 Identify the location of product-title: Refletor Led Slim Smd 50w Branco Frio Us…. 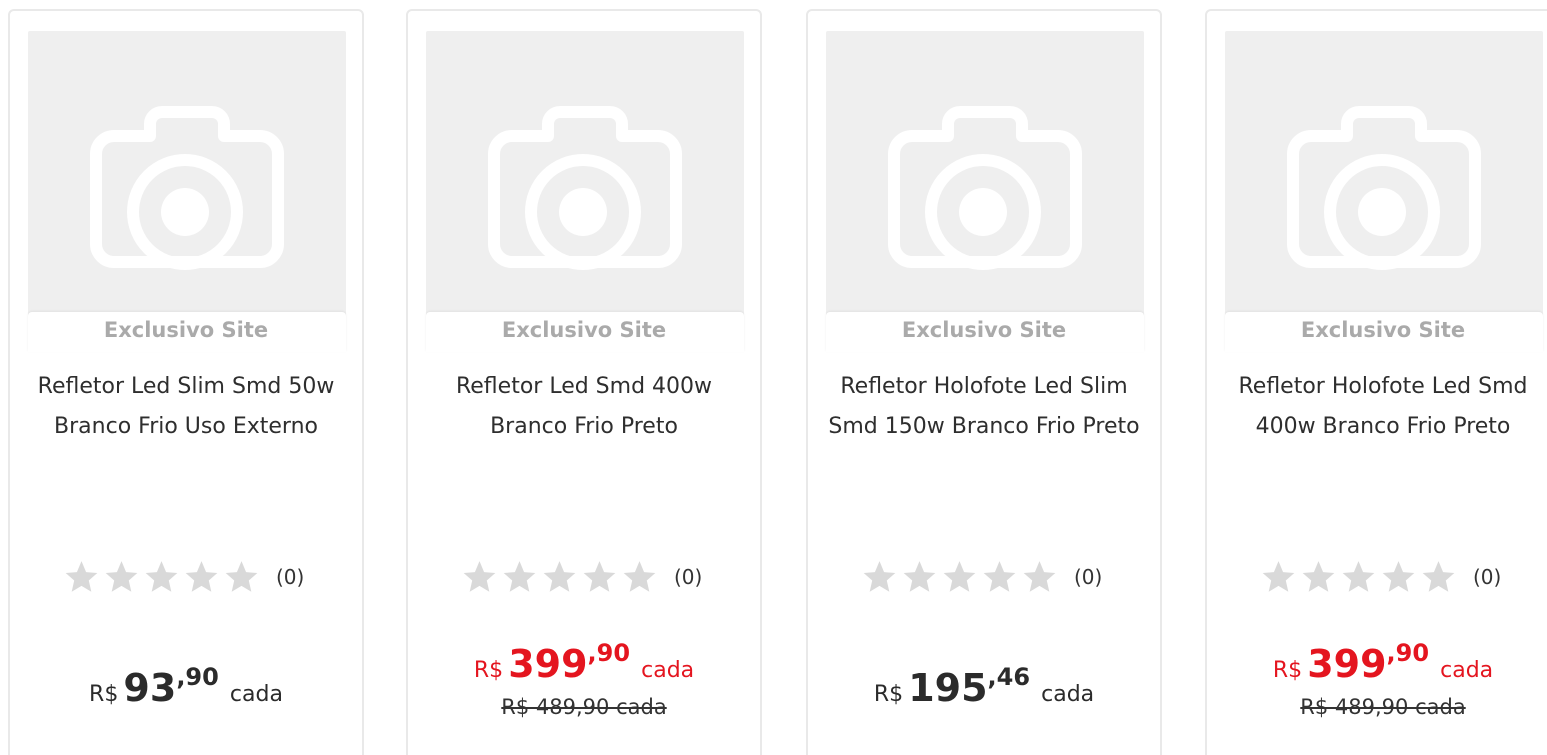
(186, 407).